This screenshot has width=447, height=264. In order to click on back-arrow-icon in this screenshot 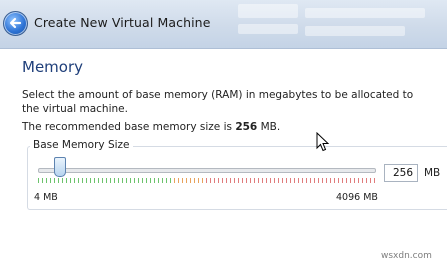, I will do `click(15, 23)`.